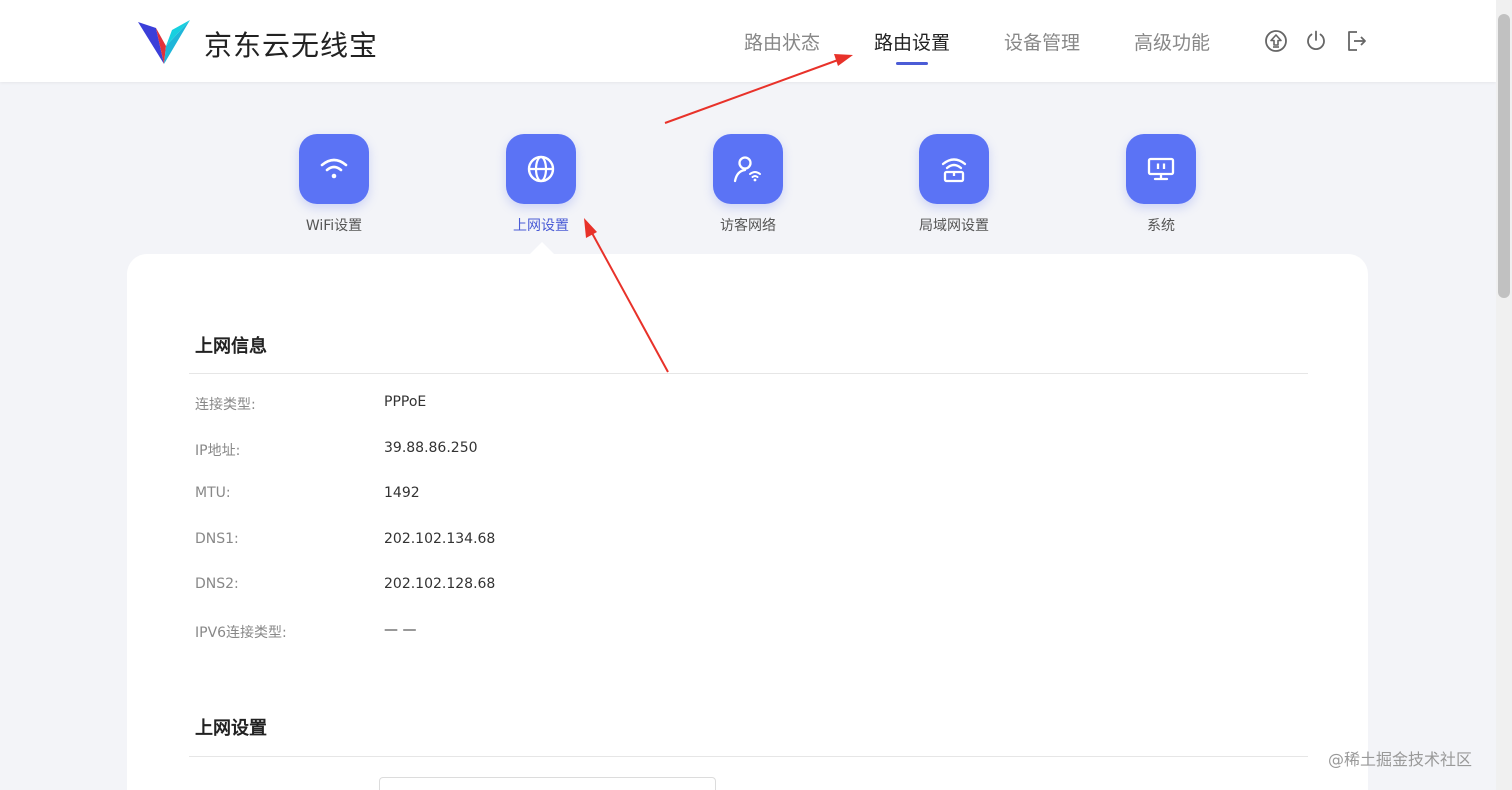 This screenshot has height=790, width=1512. What do you see at coordinates (402, 493) in the screenshot?
I see `mtu-value: 1492` at bounding box center [402, 493].